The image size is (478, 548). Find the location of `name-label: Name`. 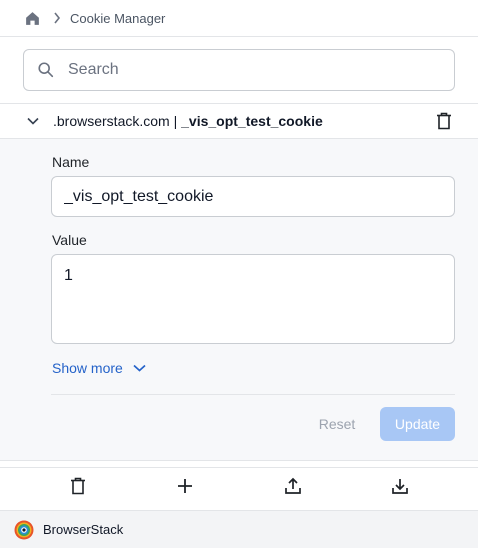

name-label: Name is located at coordinates (71, 162).